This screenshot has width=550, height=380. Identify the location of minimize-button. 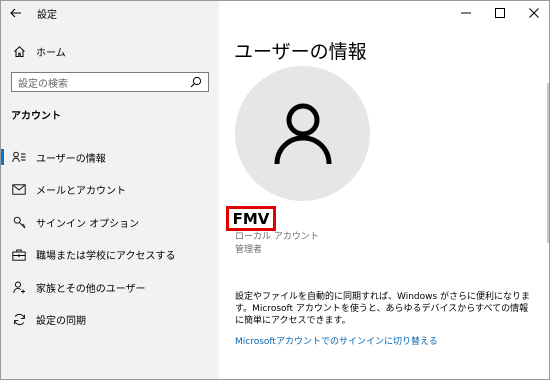
(466, 13).